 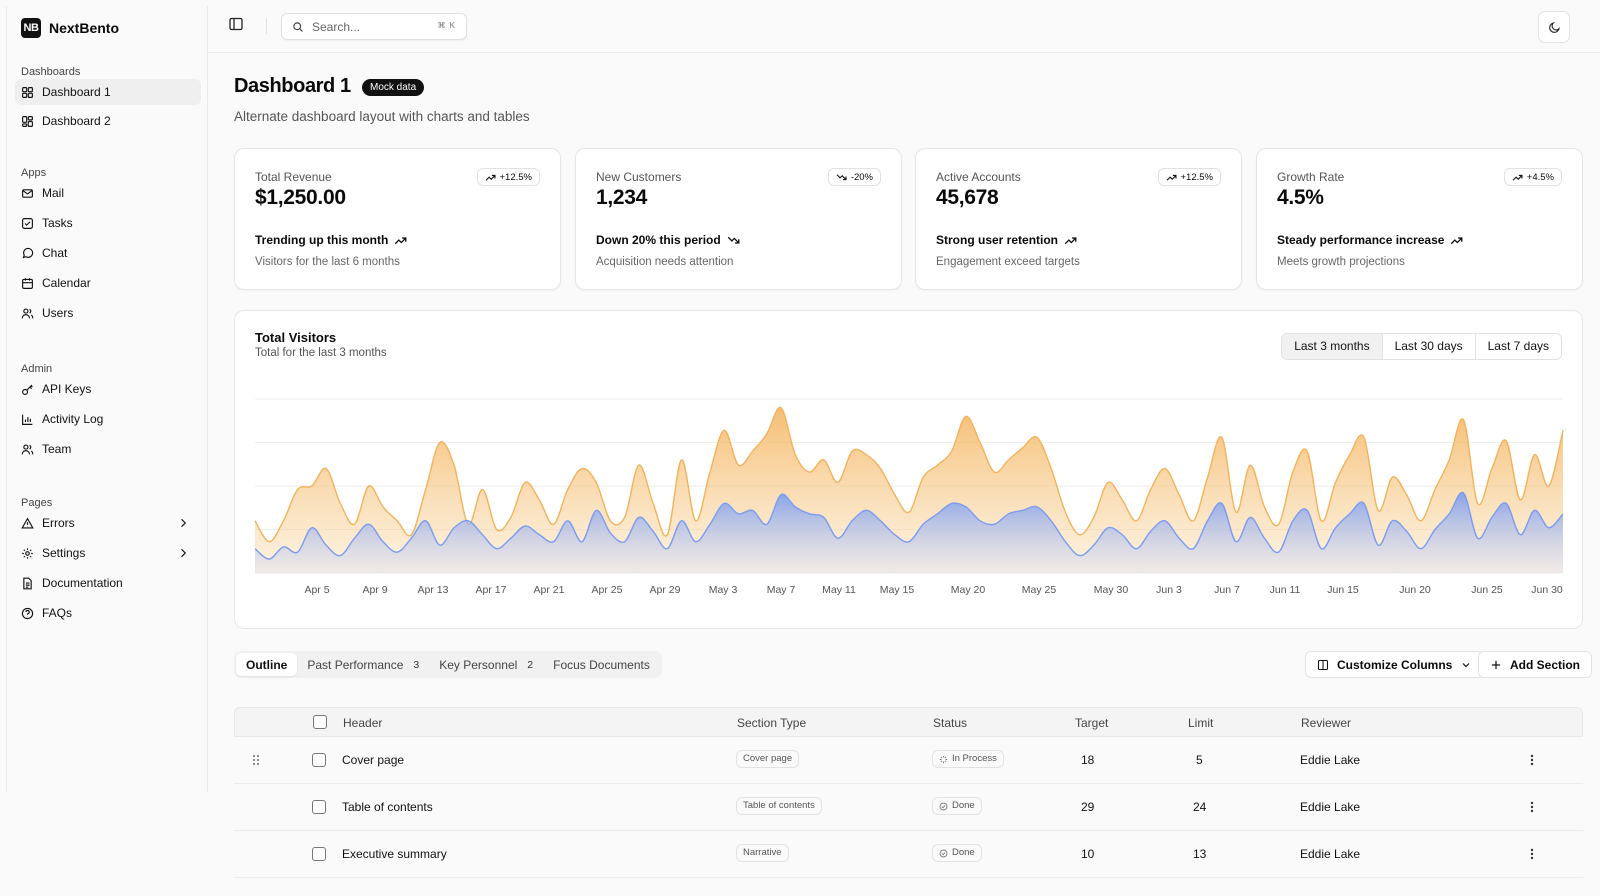 I want to click on message-circle-icon, so click(x=28, y=252).